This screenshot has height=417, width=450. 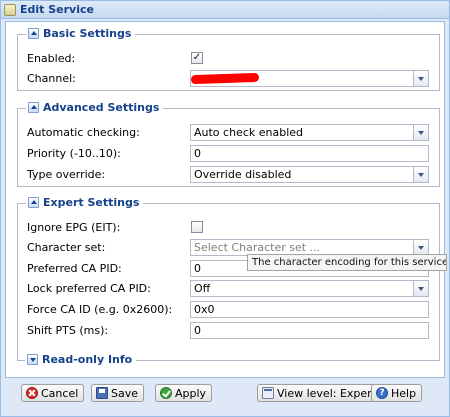 I want to click on auto-check-row: Automatic checking: Auto check enabled, so click(x=228, y=132).